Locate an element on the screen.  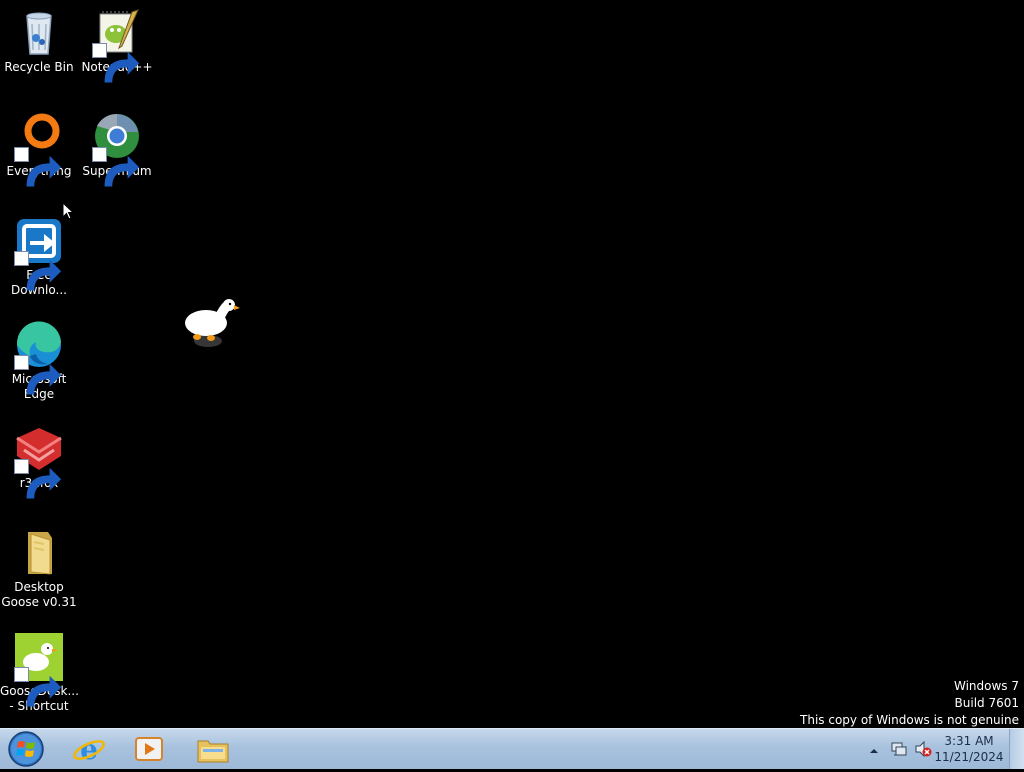
folder-icon is located at coordinates (39, 553).